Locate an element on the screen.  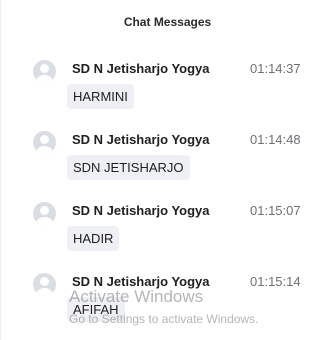
message-time: 01:14:37 is located at coordinates (275, 68).